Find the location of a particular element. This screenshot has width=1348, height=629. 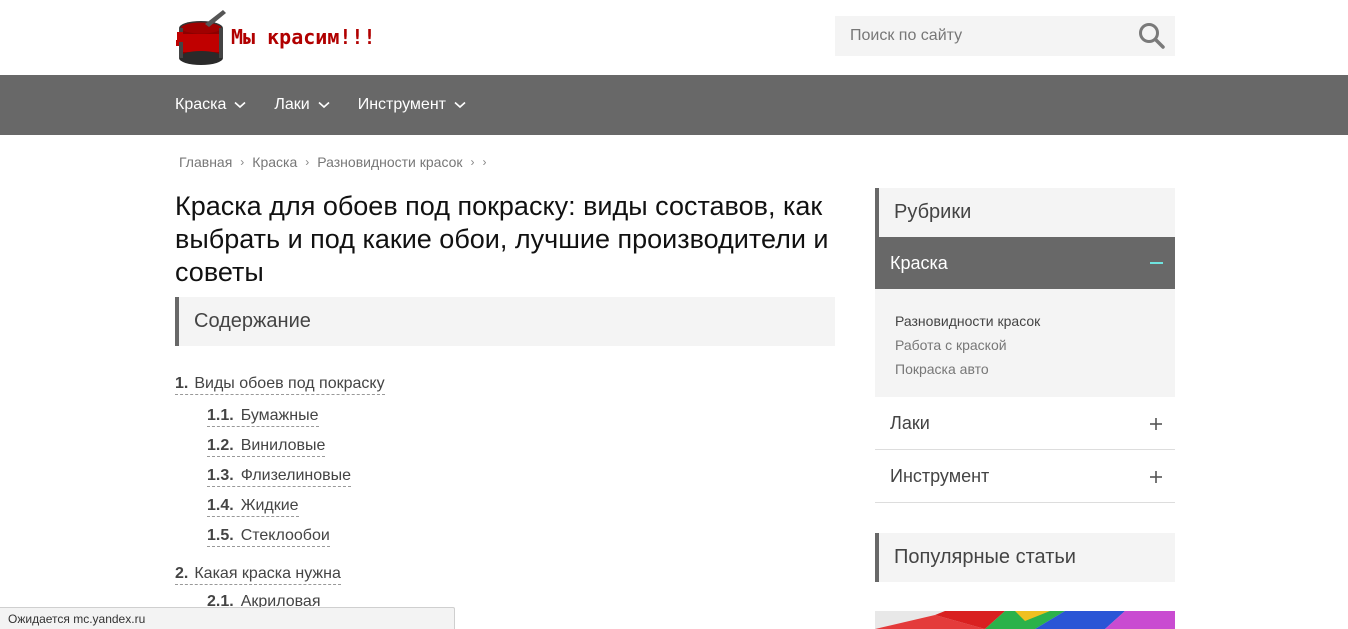

toc-item: 2. Какая краска нужна is located at coordinates (505, 575).